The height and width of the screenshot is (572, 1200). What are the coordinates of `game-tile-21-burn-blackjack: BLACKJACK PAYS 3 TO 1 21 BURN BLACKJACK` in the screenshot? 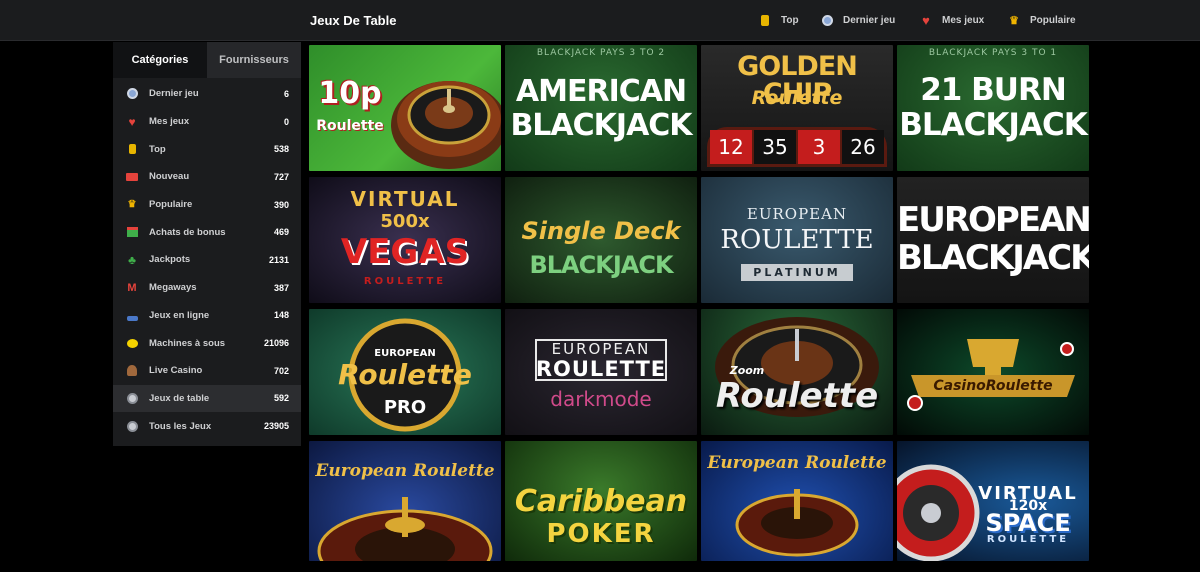 It's located at (993, 108).